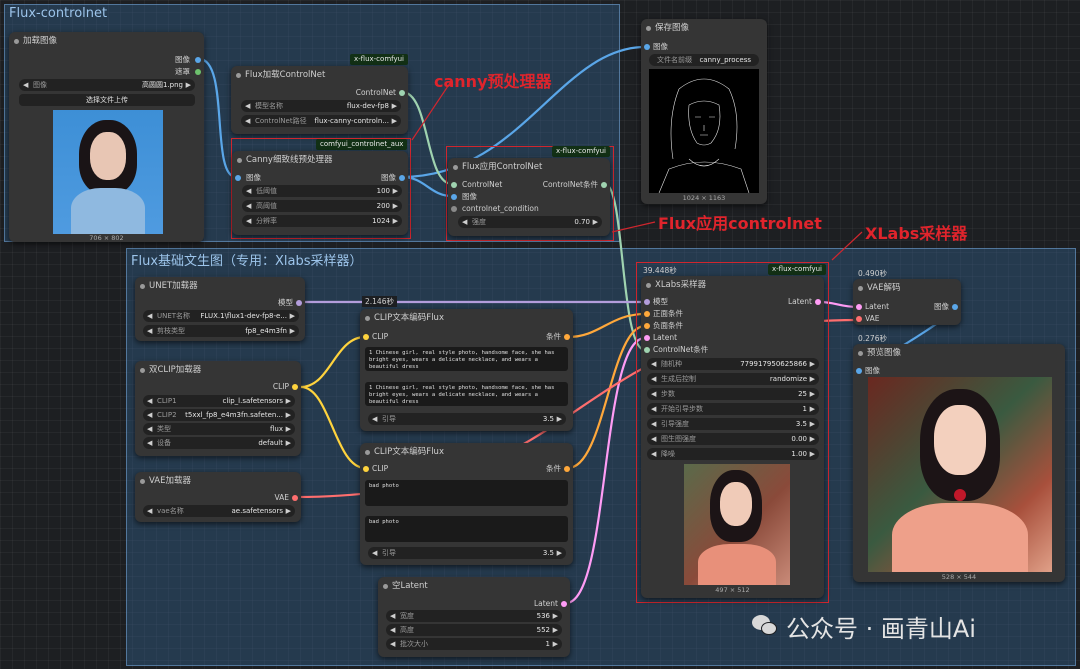 The image size is (1080, 669). Describe the element at coordinates (647, 350) in the screenshot. I see `input-controlnet-condition-socket` at that location.